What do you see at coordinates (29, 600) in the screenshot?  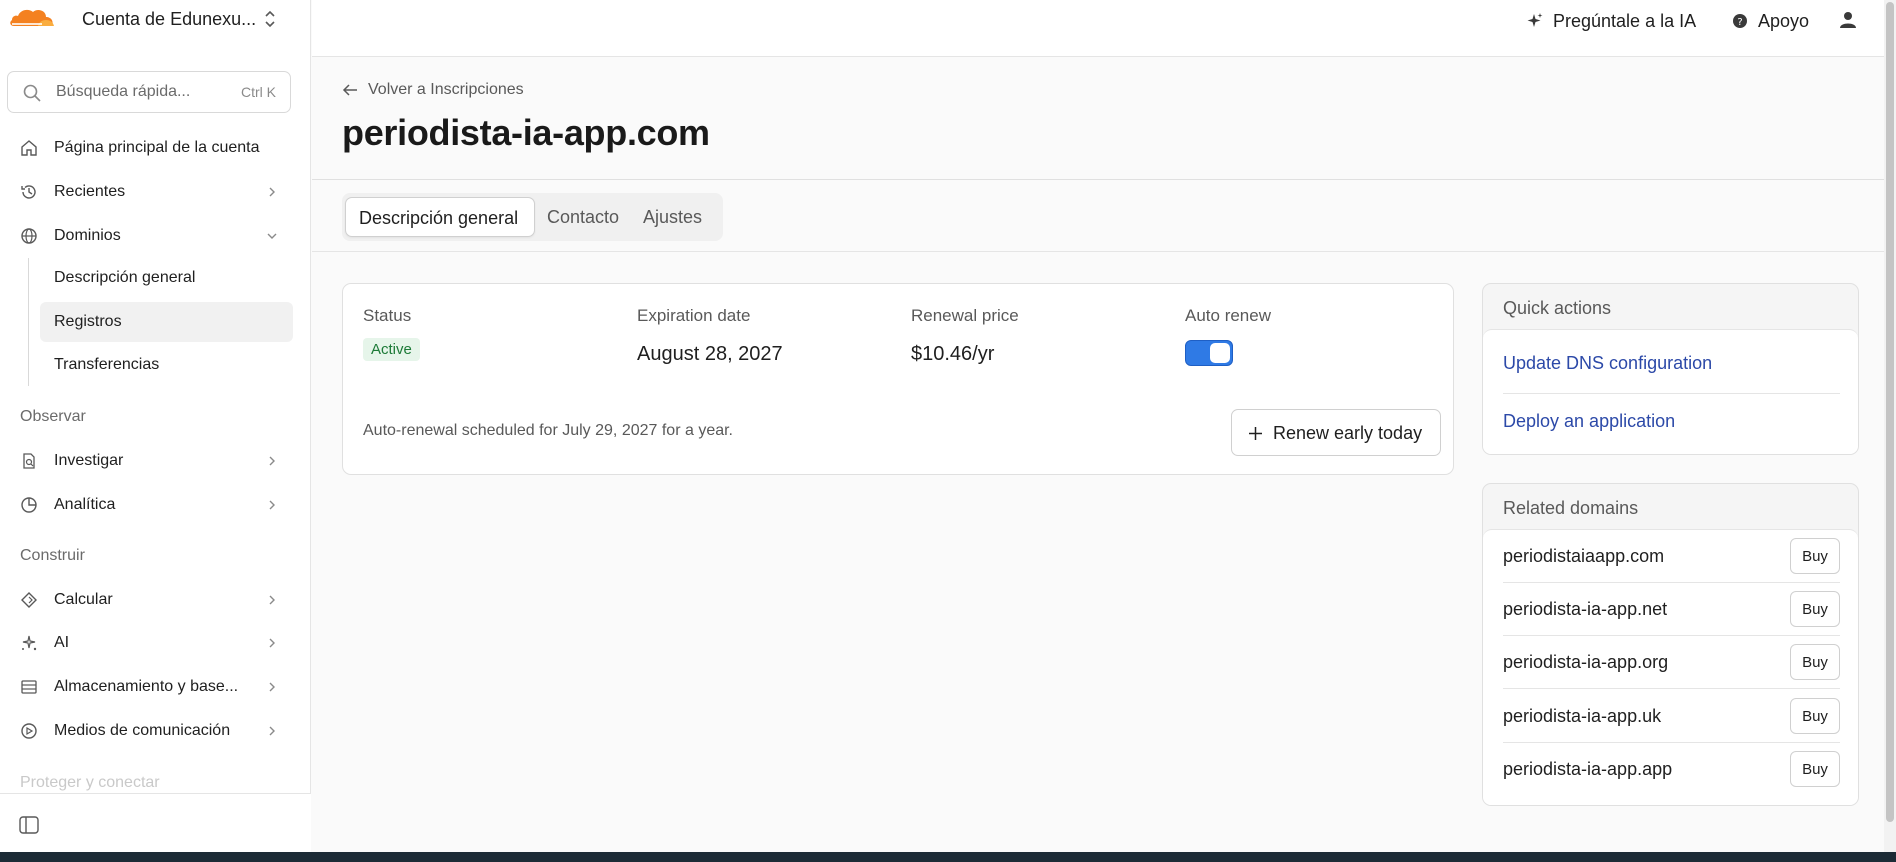 I see `compute-diamond-icon` at bounding box center [29, 600].